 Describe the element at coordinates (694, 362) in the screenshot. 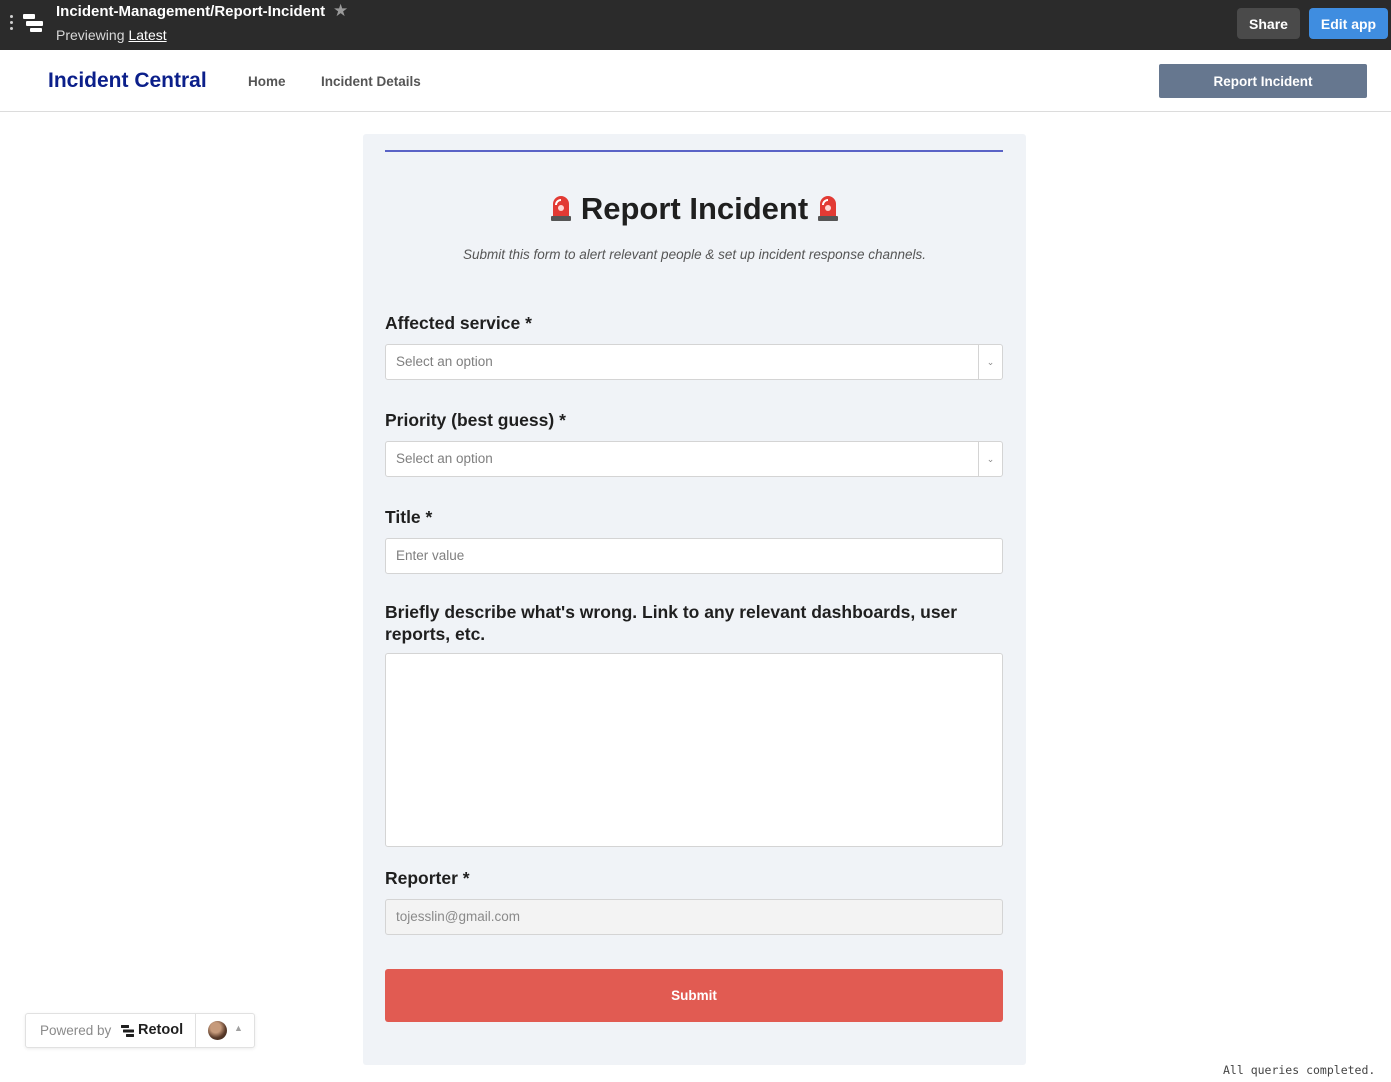

I see `affected-service-select: Select an option ⌄` at that location.